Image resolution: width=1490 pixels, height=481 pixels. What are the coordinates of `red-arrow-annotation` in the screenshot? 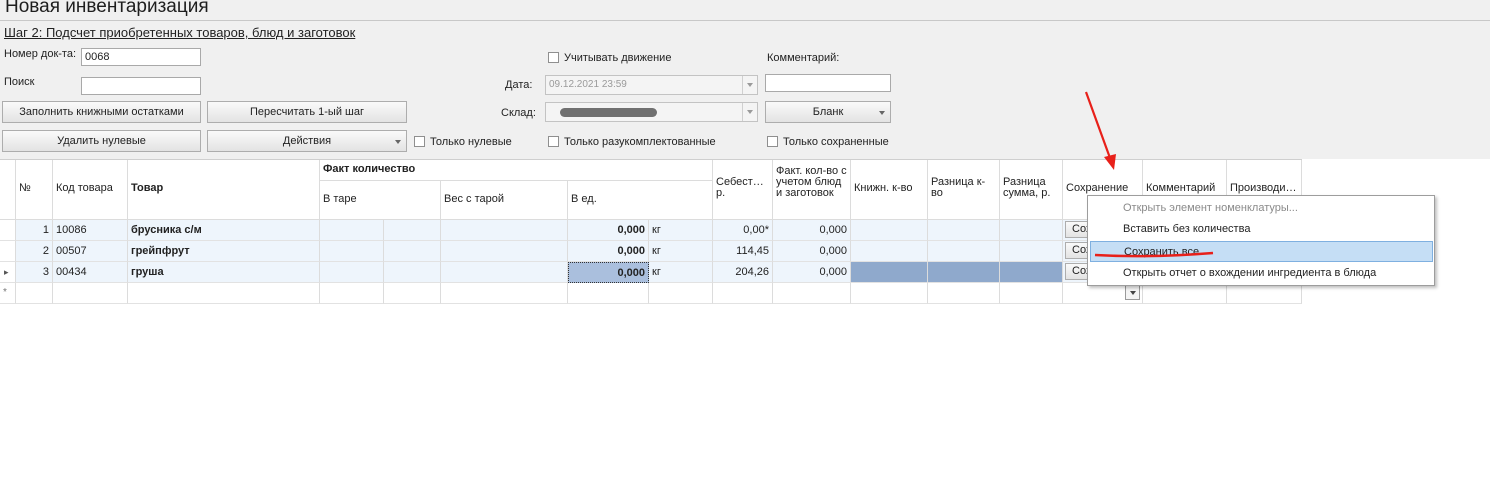 It's located at (1100, 130).